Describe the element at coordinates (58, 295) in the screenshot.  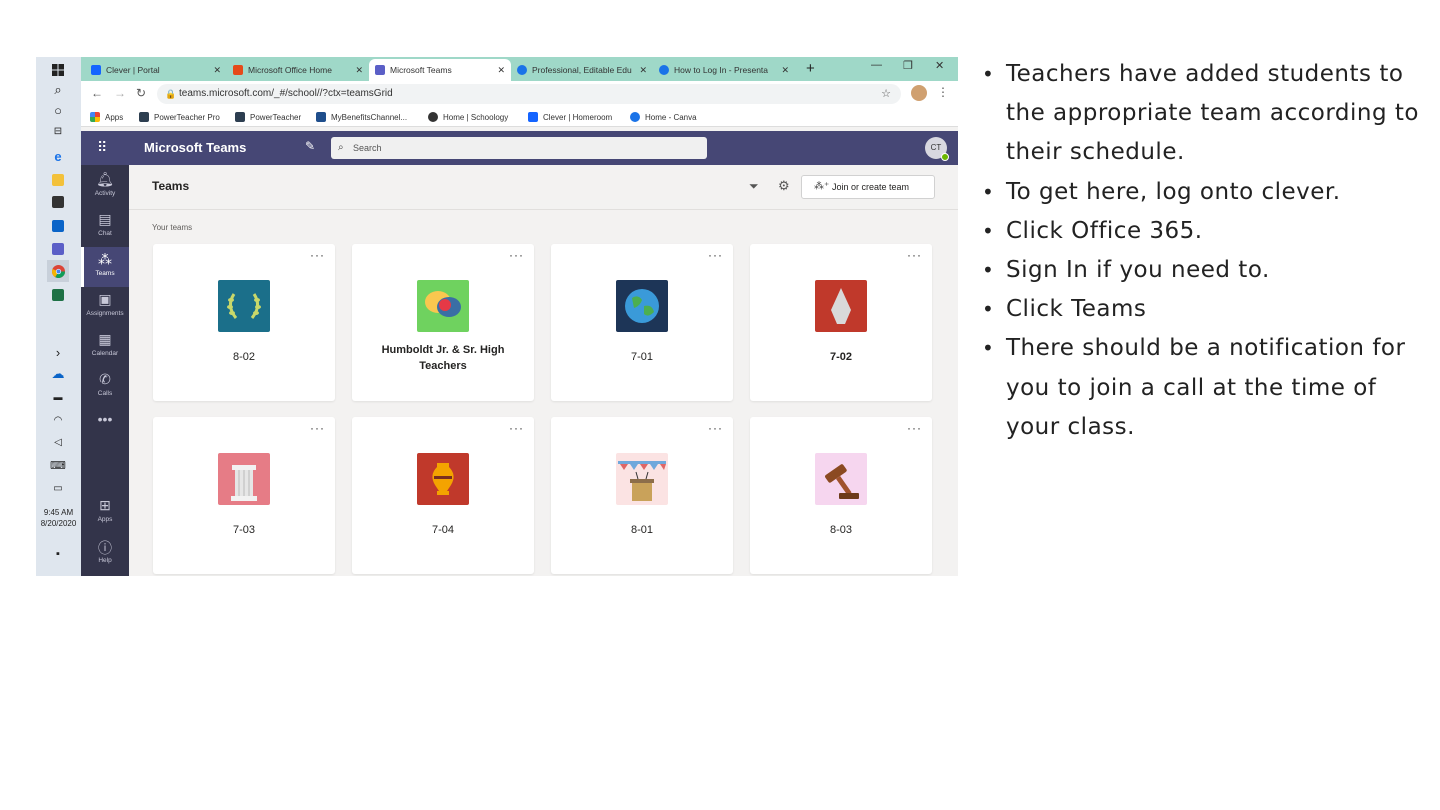
I see `excel-icon` at that location.